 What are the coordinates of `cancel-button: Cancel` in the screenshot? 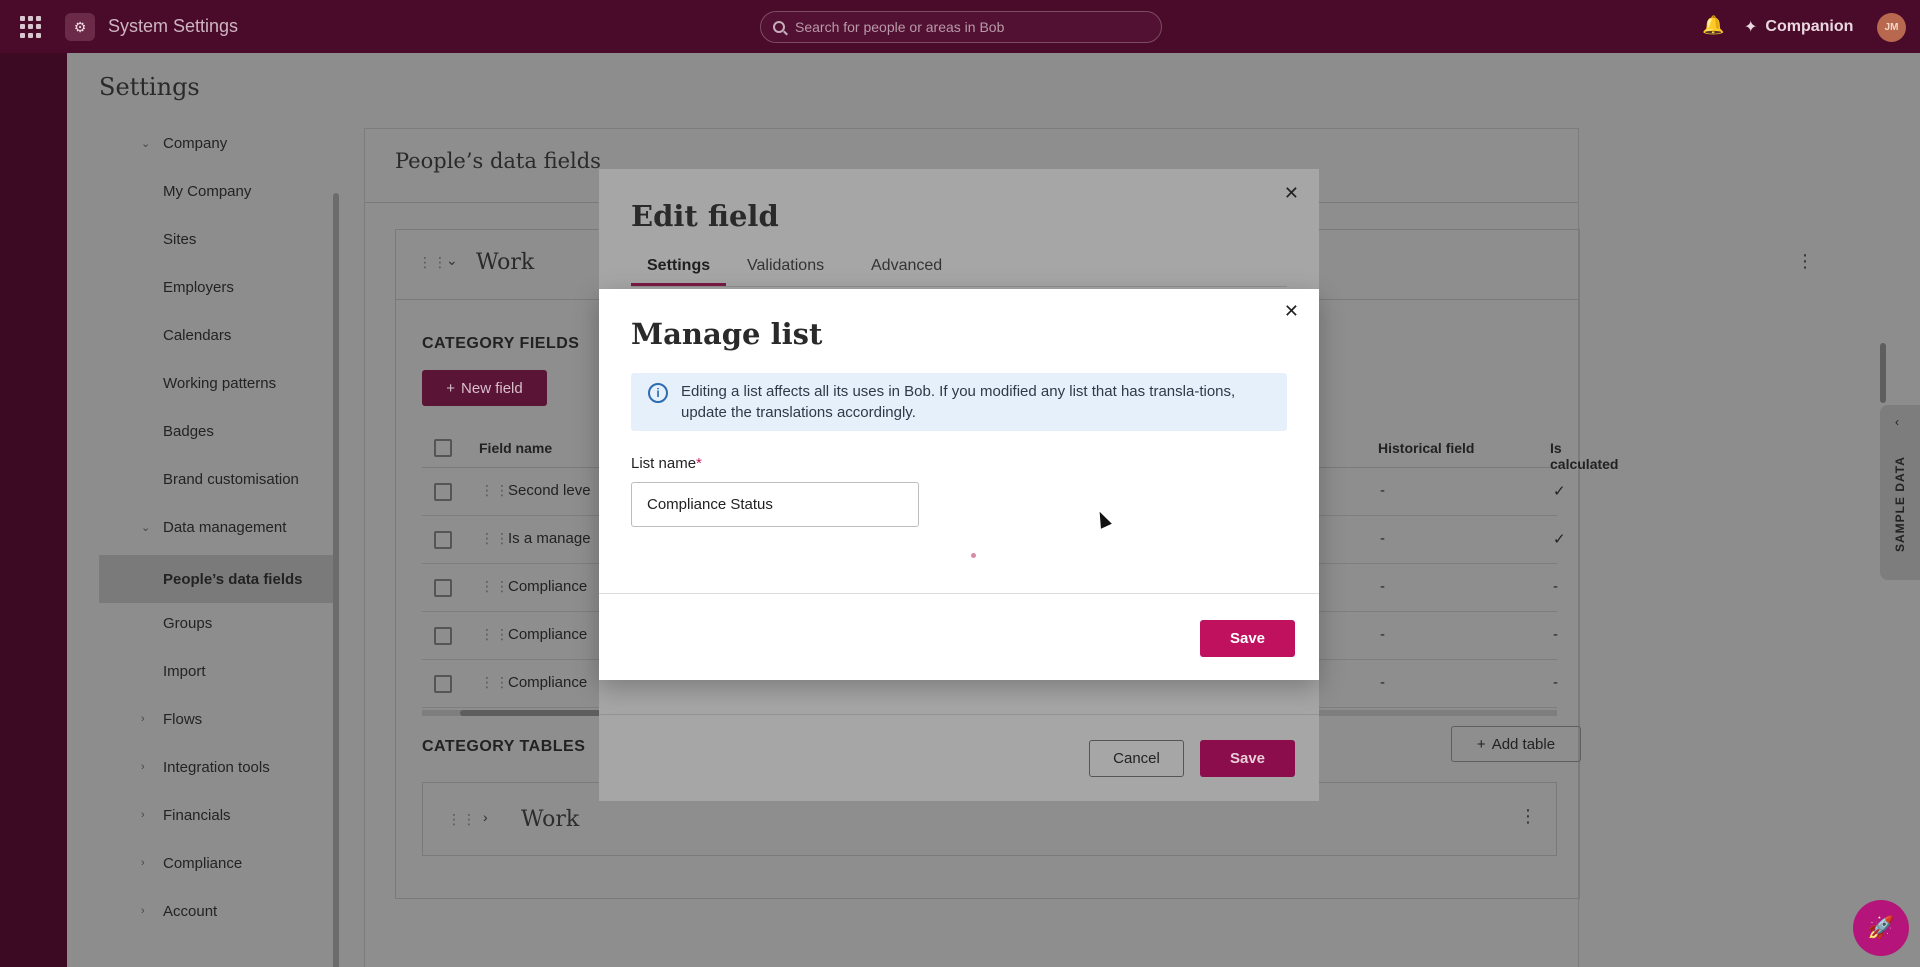 It's located at (1136, 758).